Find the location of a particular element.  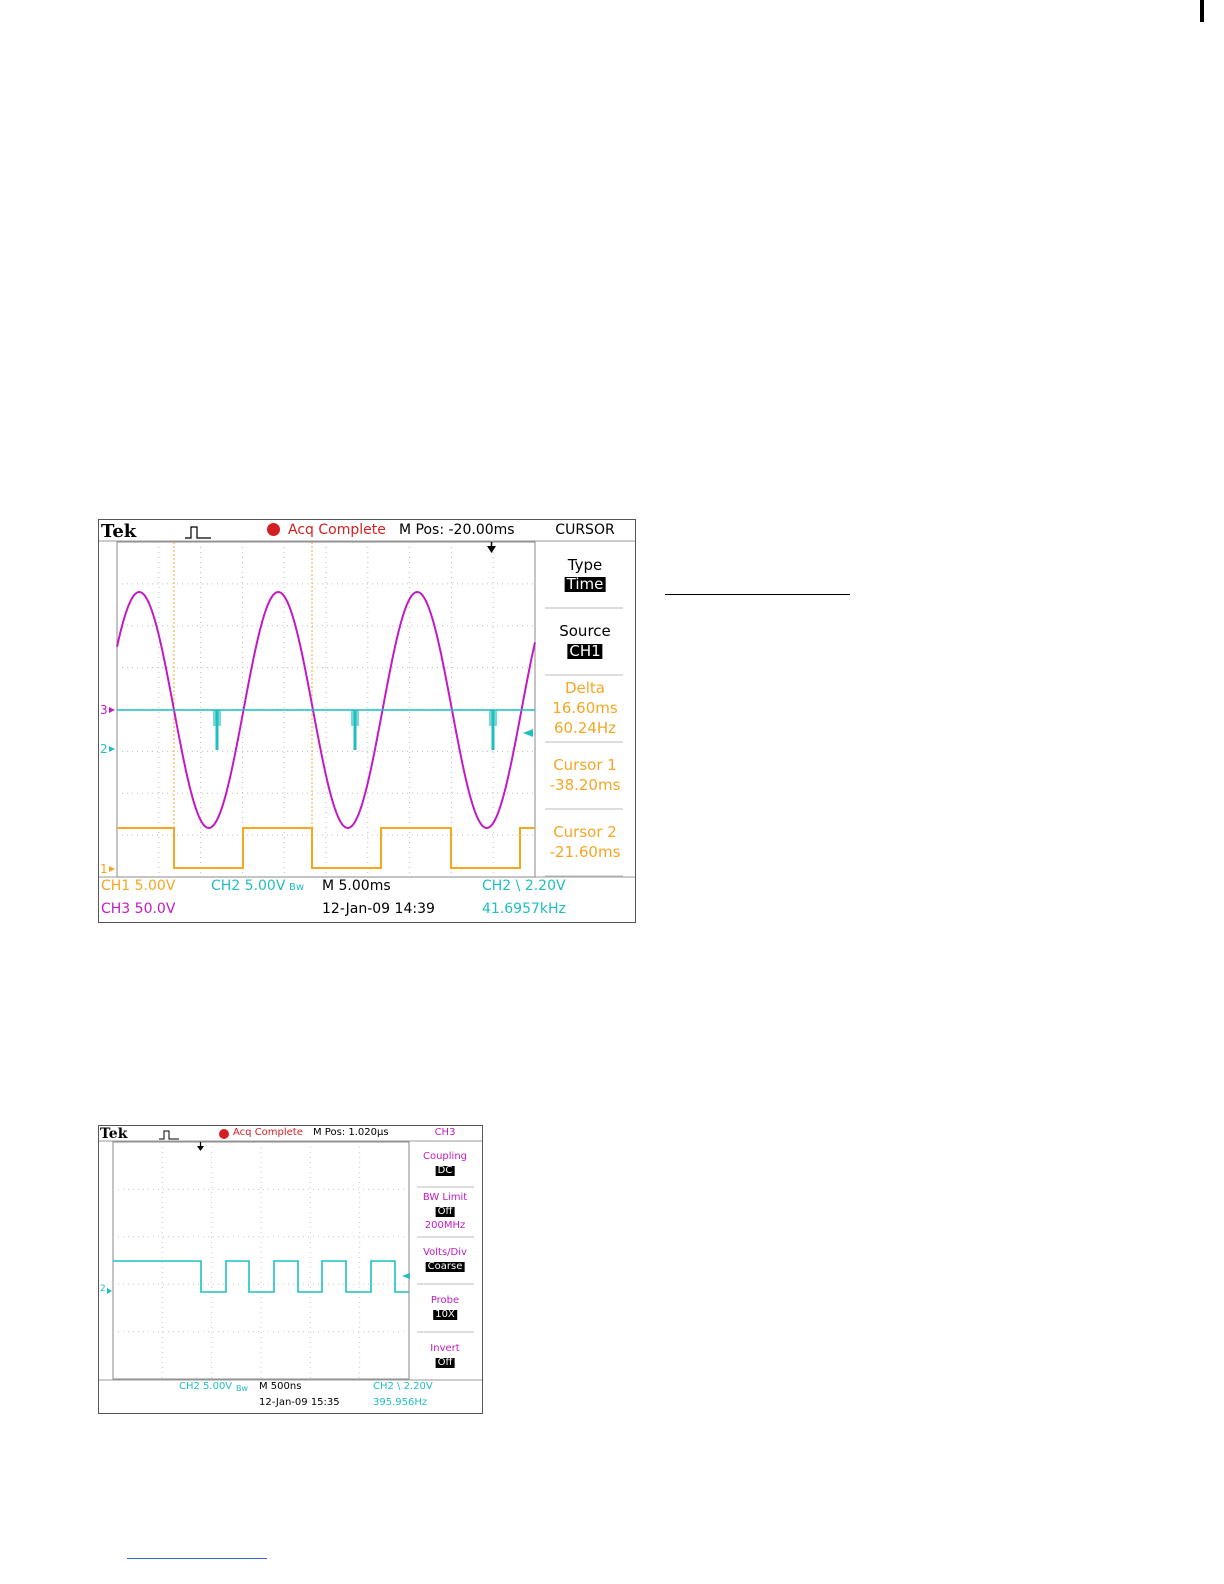

menu-value-invert: Off is located at coordinates (445, 1362).